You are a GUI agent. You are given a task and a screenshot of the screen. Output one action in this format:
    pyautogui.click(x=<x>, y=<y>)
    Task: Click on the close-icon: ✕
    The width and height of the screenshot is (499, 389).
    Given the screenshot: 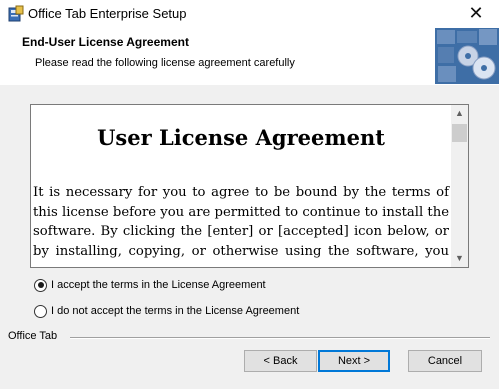 What is the action you would take?
    pyautogui.click(x=476, y=13)
    